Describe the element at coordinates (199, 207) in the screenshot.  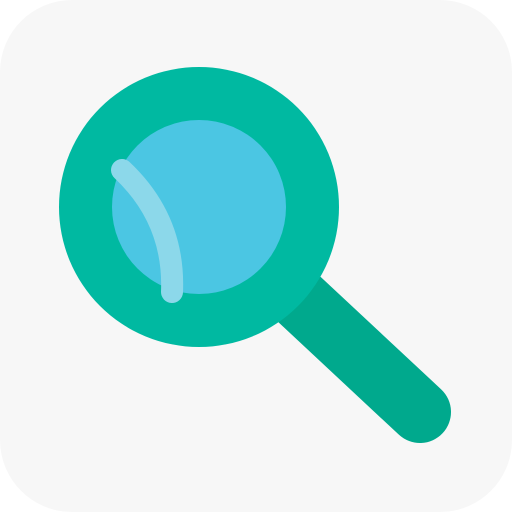
I see `magnifier-lens` at that location.